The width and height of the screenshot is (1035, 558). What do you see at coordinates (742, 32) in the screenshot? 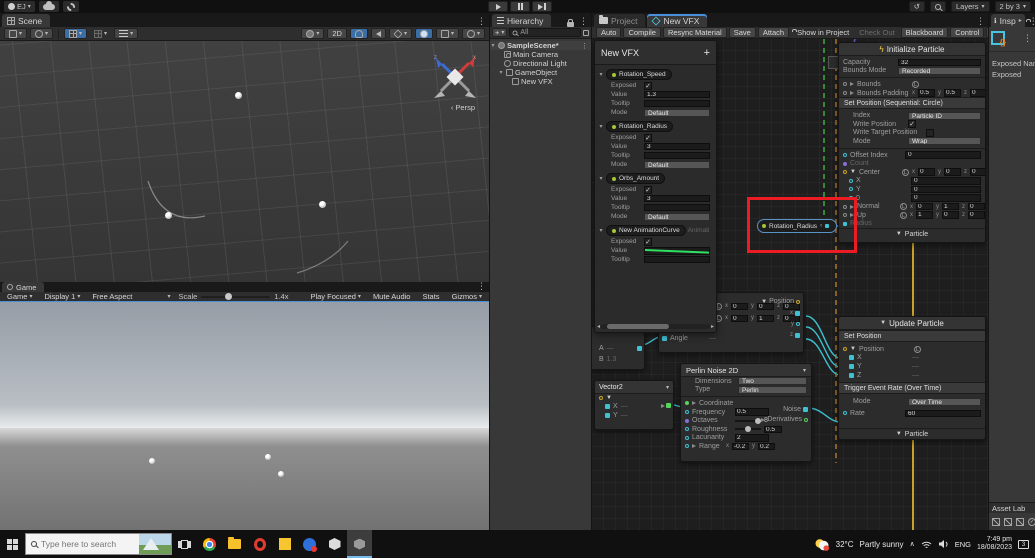
I see `save-button: Save` at bounding box center [742, 32].